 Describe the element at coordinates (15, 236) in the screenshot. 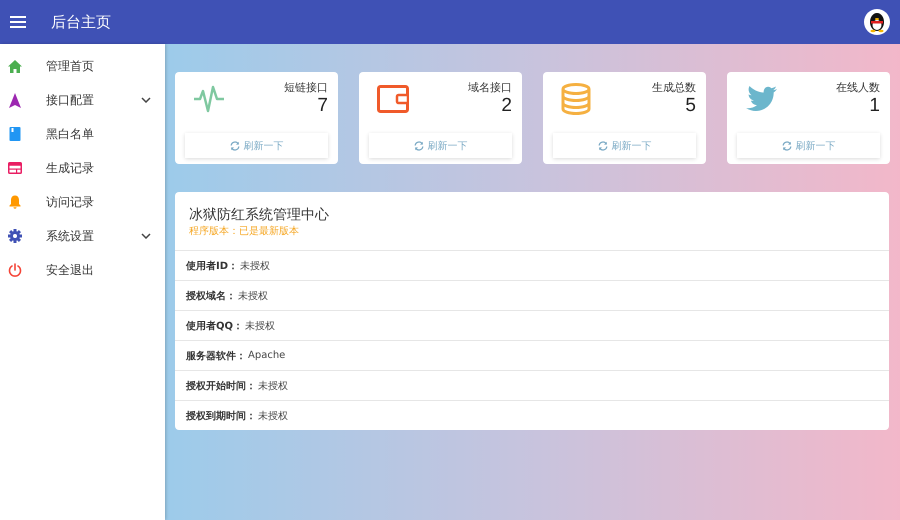

I see `gear-icon` at that location.